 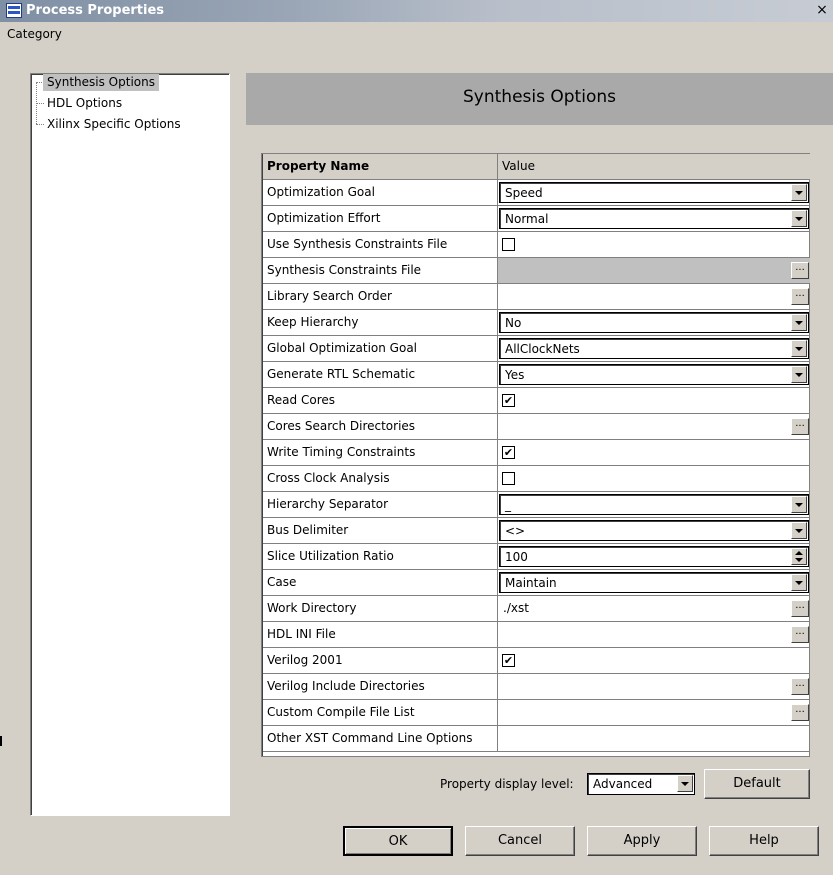 I want to click on property-name: Use Synthesis Constraints File, so click(x=380, y=245).